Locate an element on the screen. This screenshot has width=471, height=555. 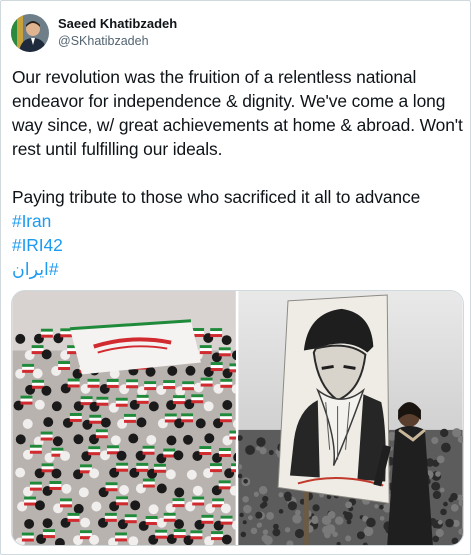
author-handle: @SKhatibzadeh is located at coordinates (103, 41).